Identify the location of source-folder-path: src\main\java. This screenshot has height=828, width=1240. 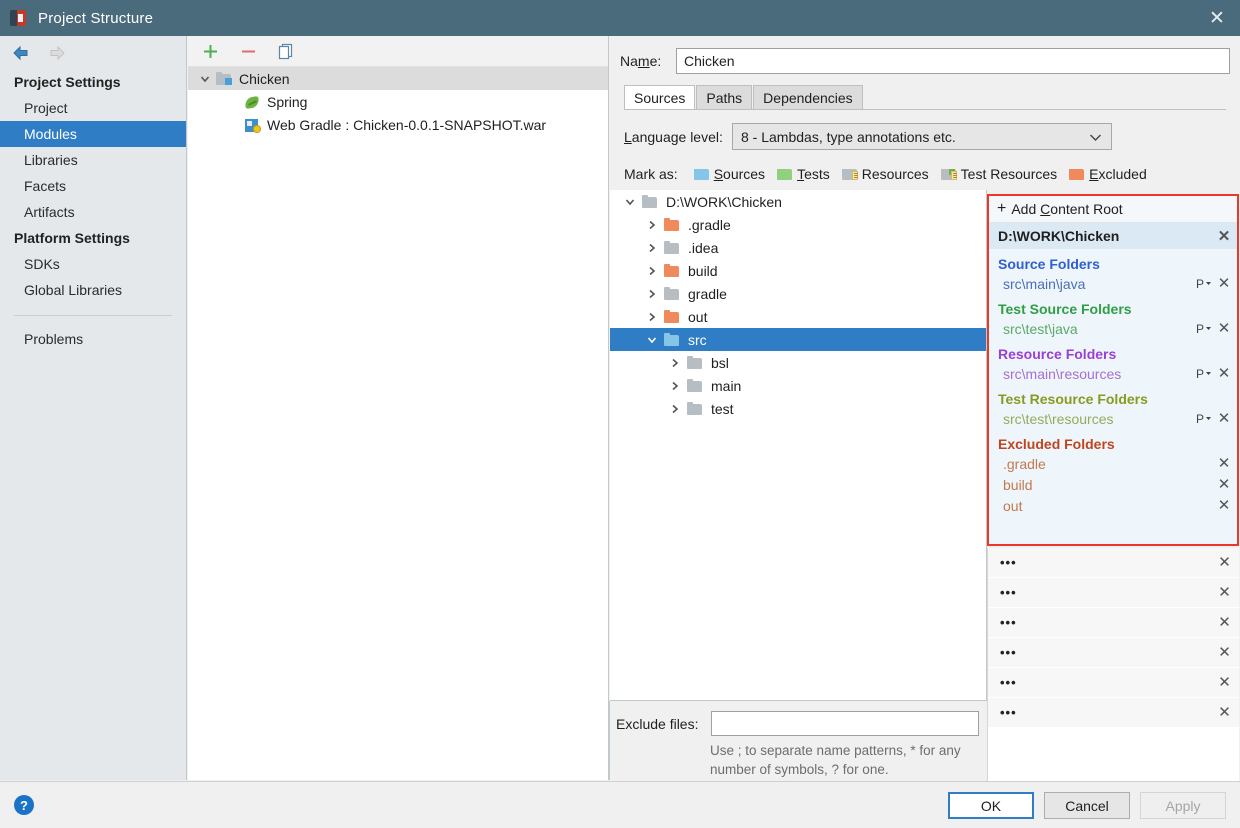
(1044, 283).